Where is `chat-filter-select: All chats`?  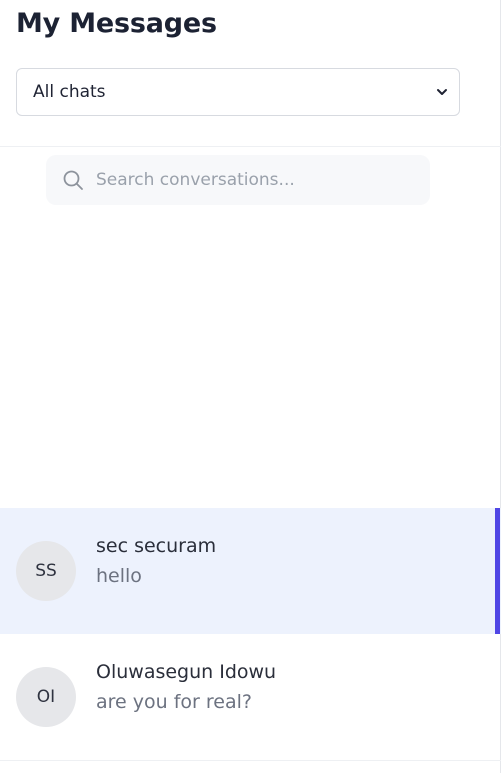
chat-filter-select: All chats is located at coordinates (238, 92).